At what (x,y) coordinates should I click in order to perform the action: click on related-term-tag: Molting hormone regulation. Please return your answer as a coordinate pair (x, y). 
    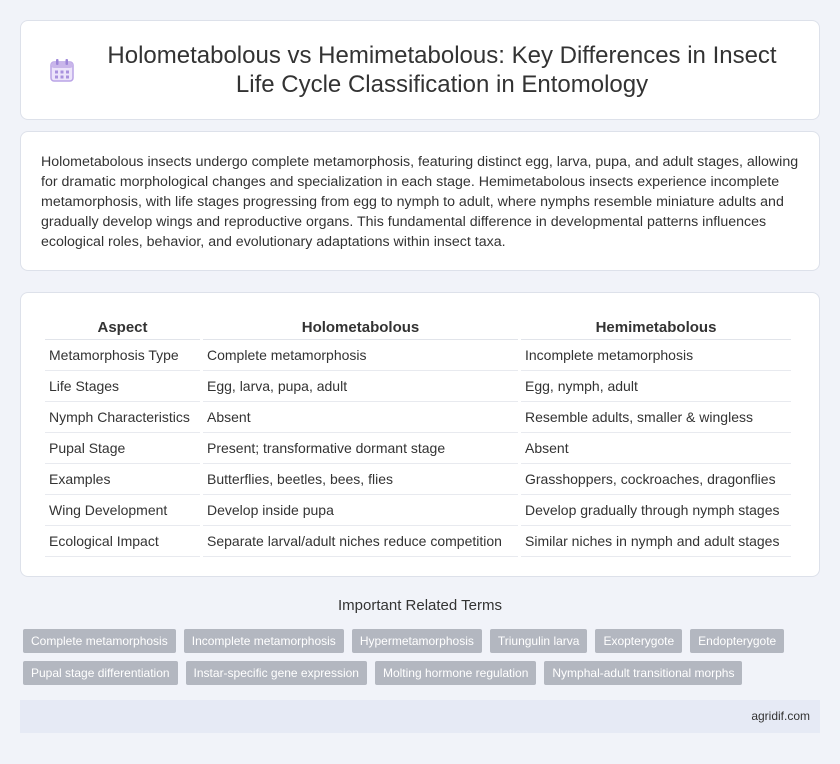
    Looking at the image, I should click on (455, 673).